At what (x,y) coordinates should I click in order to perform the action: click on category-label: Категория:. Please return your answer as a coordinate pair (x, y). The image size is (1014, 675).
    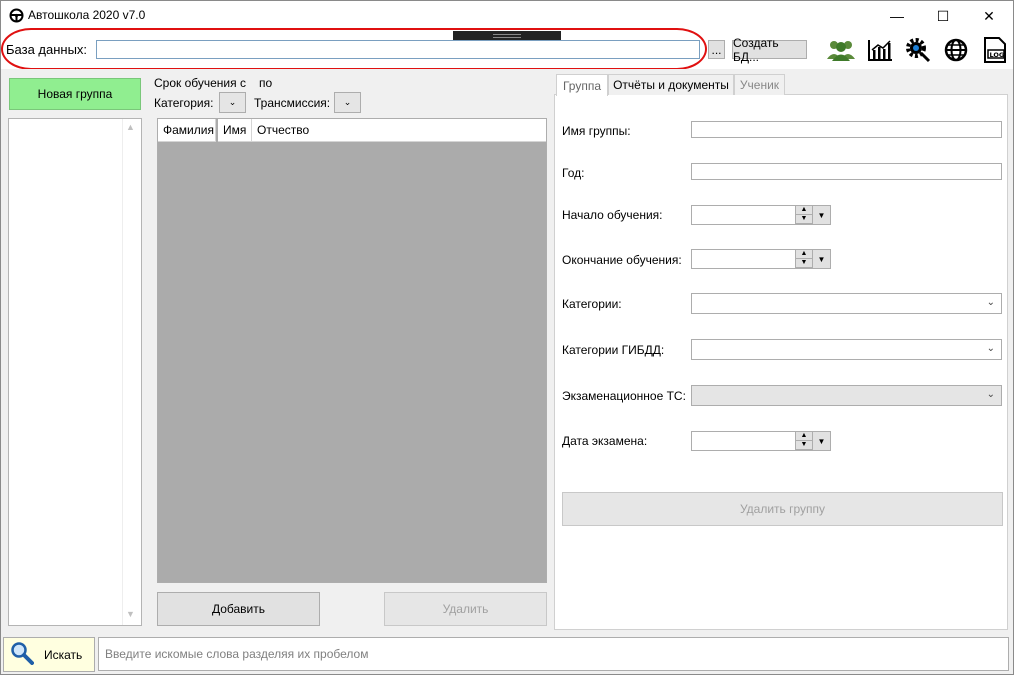
    Looking at the image, I should click on (184, 103).